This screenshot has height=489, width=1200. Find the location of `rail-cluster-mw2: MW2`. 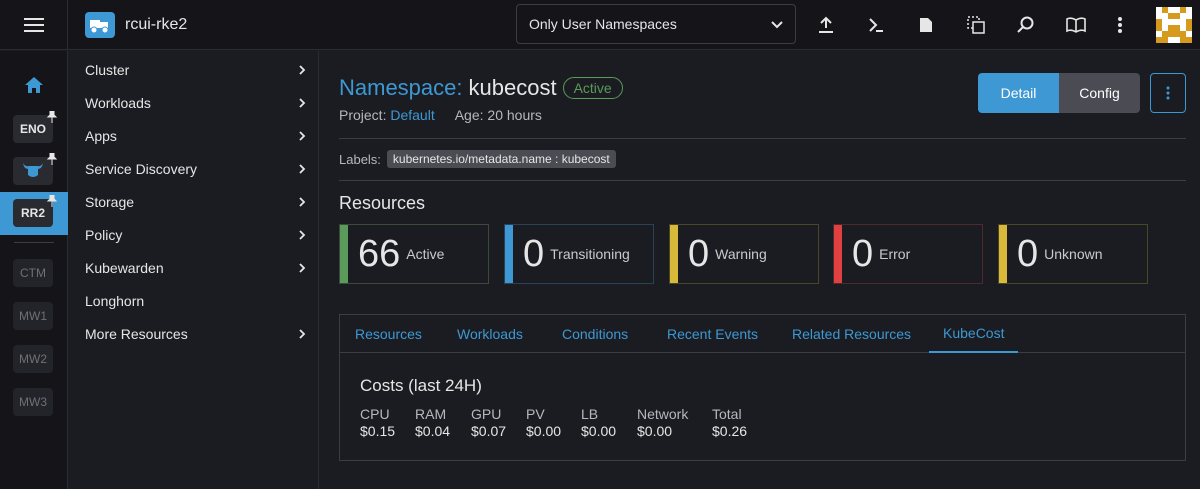

rail-cluster-mw2: MW2 is located at coordinates (33, 359).